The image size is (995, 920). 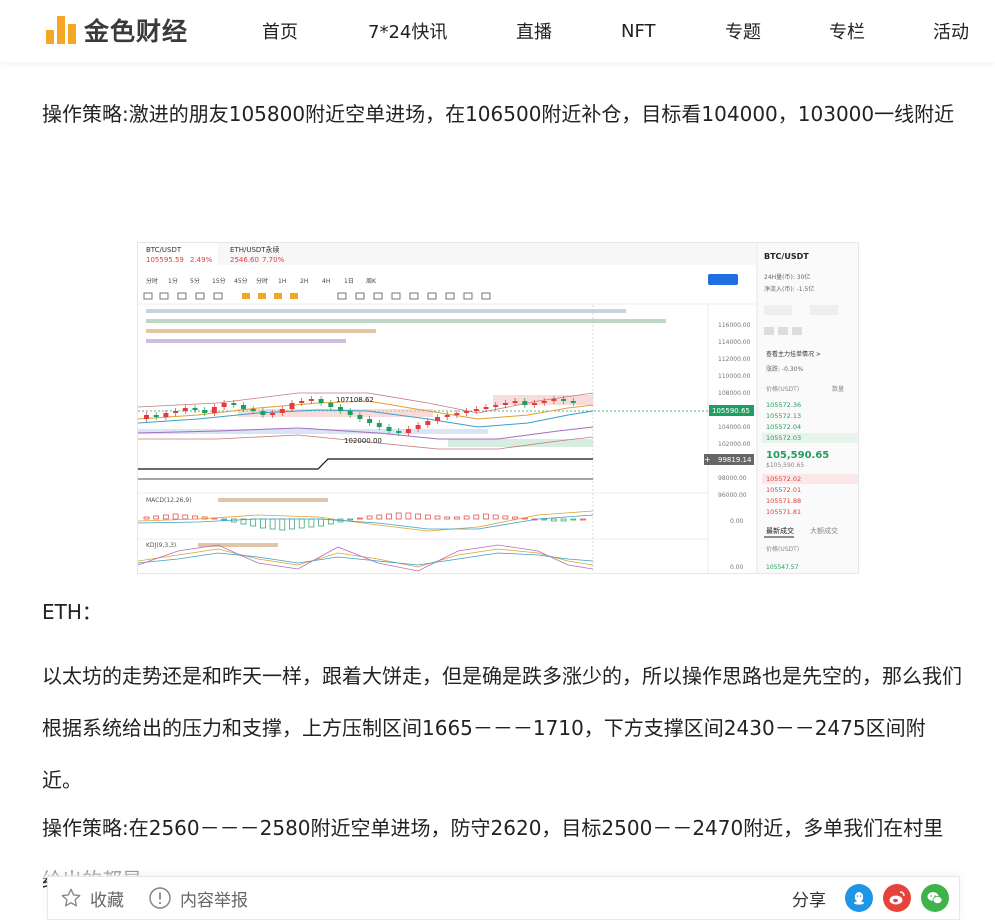 I want to click on chart-kdj-zero: 0.00, so click(x=737, y=567).